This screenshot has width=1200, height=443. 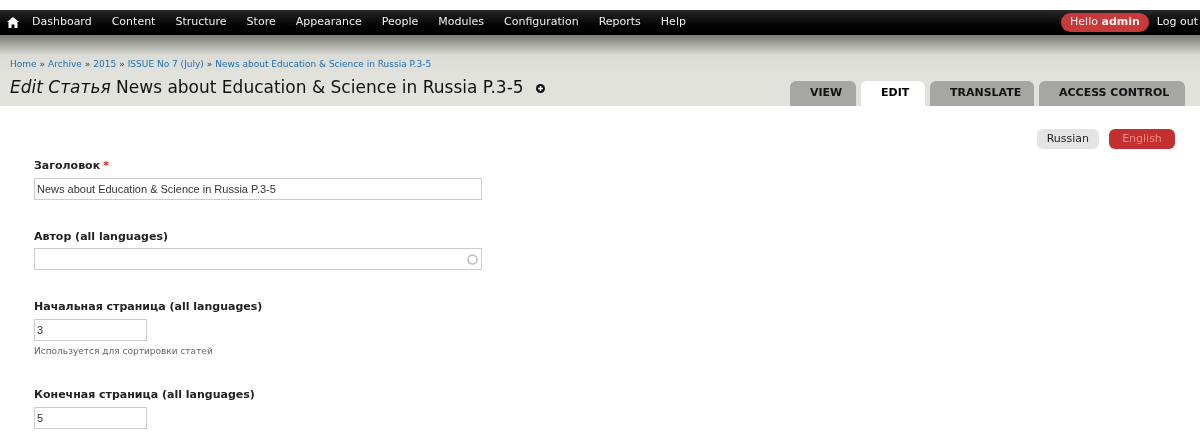 I want to click on user-greeting: Hello admin, so click(x=1105, y=22).